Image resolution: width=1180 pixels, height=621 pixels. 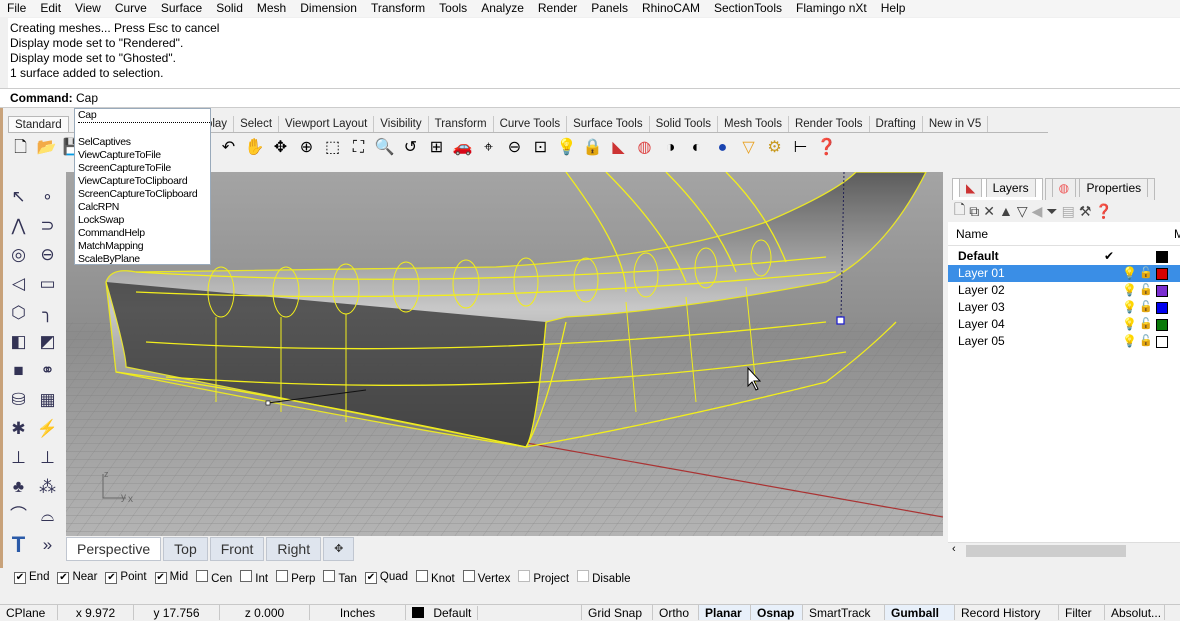 What do you see at coordinates (18, 515) in the screenshot?
I see `offset-icon: ⌒` at bounding box center [18, 515].